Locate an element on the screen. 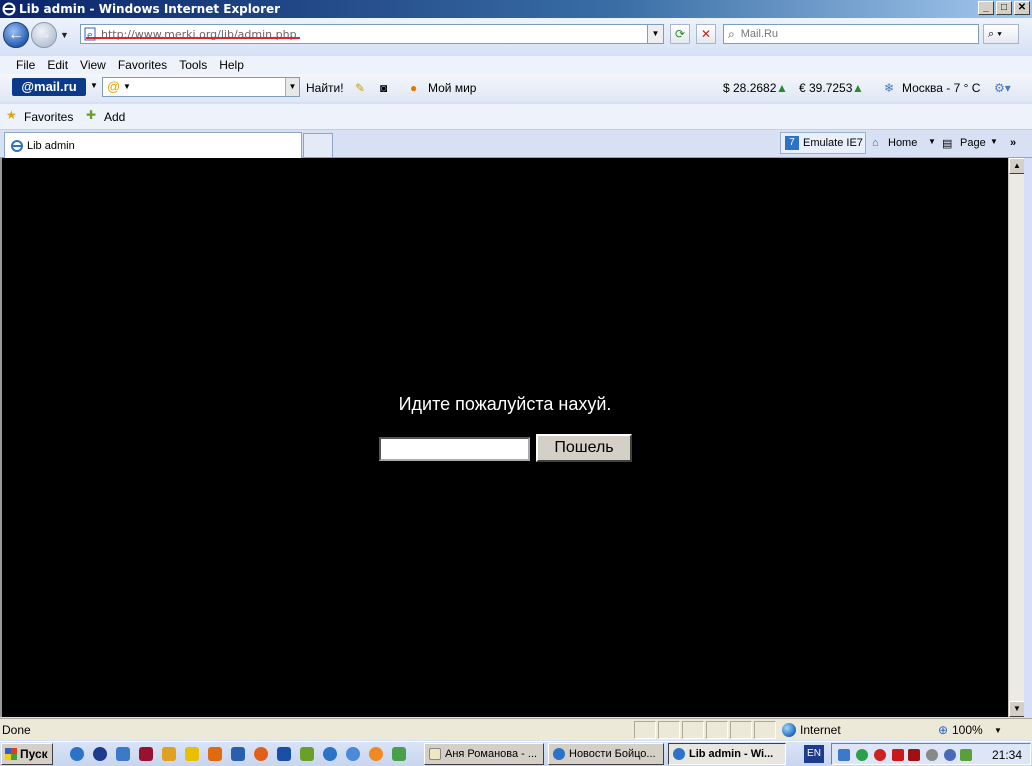 This screenshot has width=1032, height=766. svg-text: e is located at coordinates (90, 36).